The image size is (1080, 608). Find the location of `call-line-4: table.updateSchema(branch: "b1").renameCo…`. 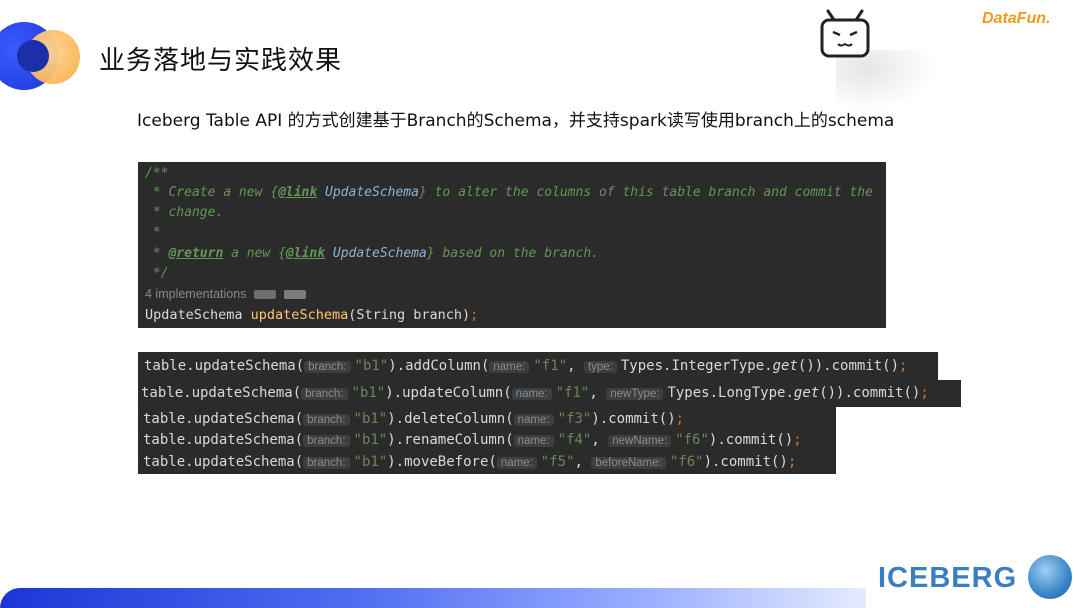

call-line-4: table.updateSchema(branch: "b1").renameCo… is located at coordinates (472, 440).